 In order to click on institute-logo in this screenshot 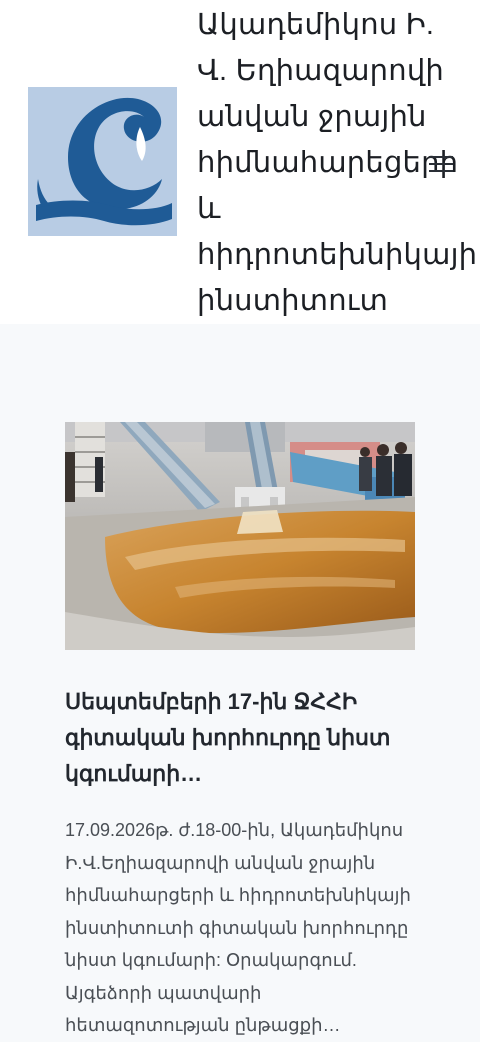, I will do `click(102, 161)`.